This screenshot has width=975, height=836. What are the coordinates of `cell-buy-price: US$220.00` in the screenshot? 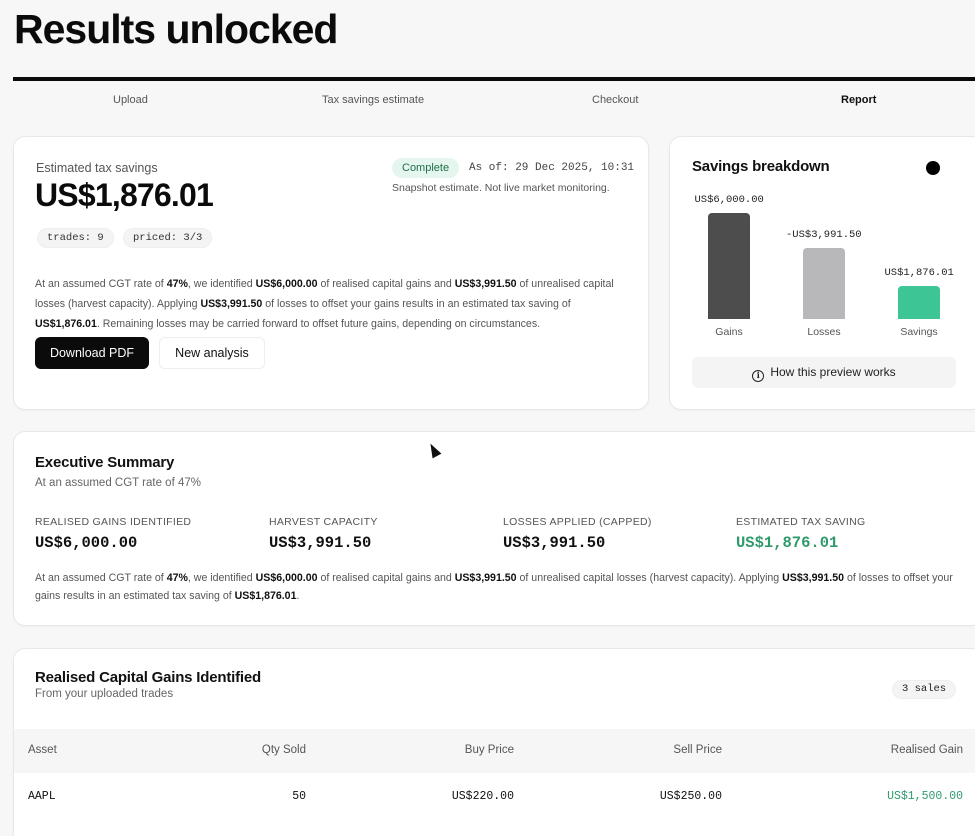 It's located at (482, 796).